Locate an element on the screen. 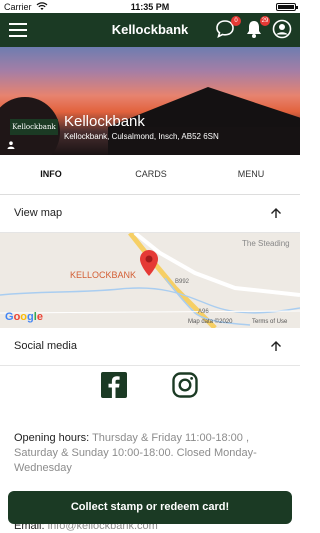  map-place-label: KELLOCKBANK is located at coordinates (103, 275).